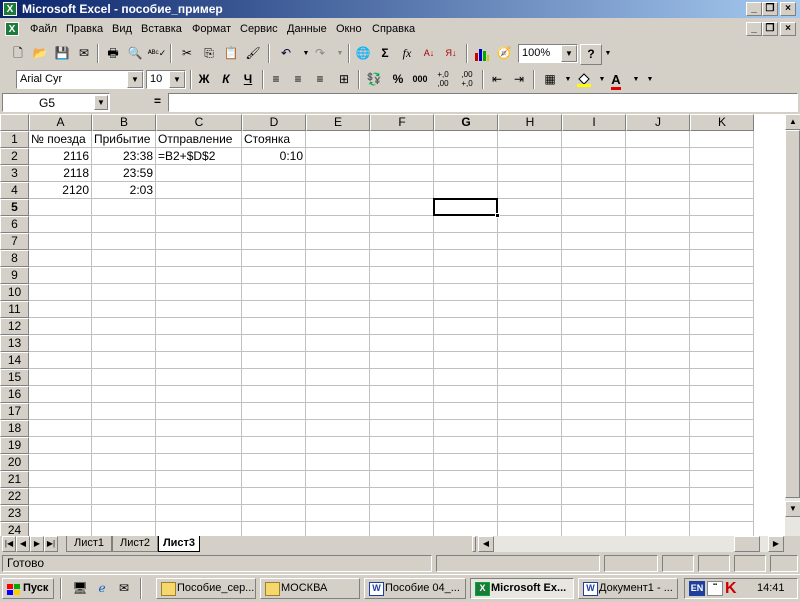  Describe the element at coordinates (402, 122) in the screenshot. I see `column-header-F: F` at that location.